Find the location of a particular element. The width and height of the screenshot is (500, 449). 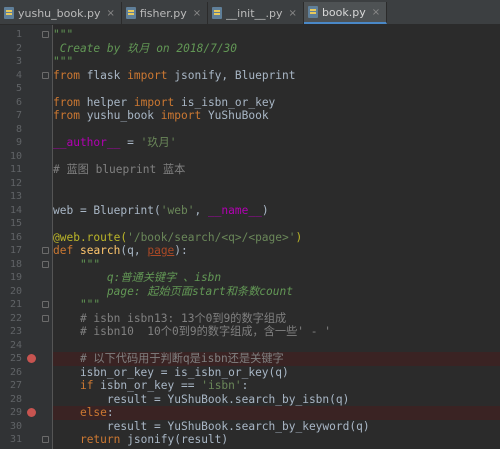

line-number: 19 is located at coordinates (15, 277).